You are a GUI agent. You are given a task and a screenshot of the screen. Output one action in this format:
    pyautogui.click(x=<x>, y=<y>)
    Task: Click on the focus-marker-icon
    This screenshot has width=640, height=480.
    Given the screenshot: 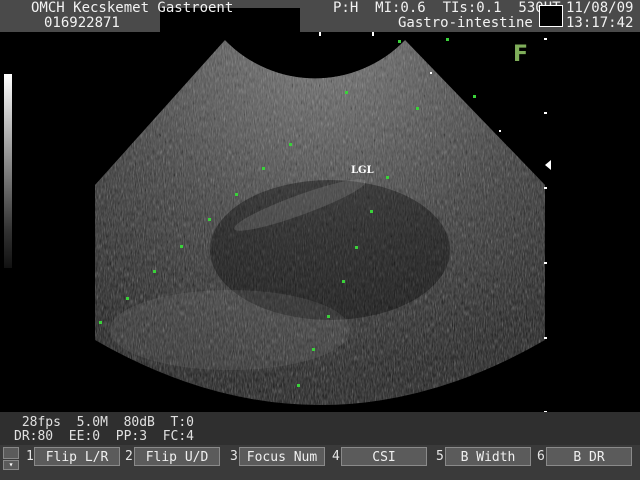 What is the action you would take?
    pyautogui.click(x=548, y=165)
    